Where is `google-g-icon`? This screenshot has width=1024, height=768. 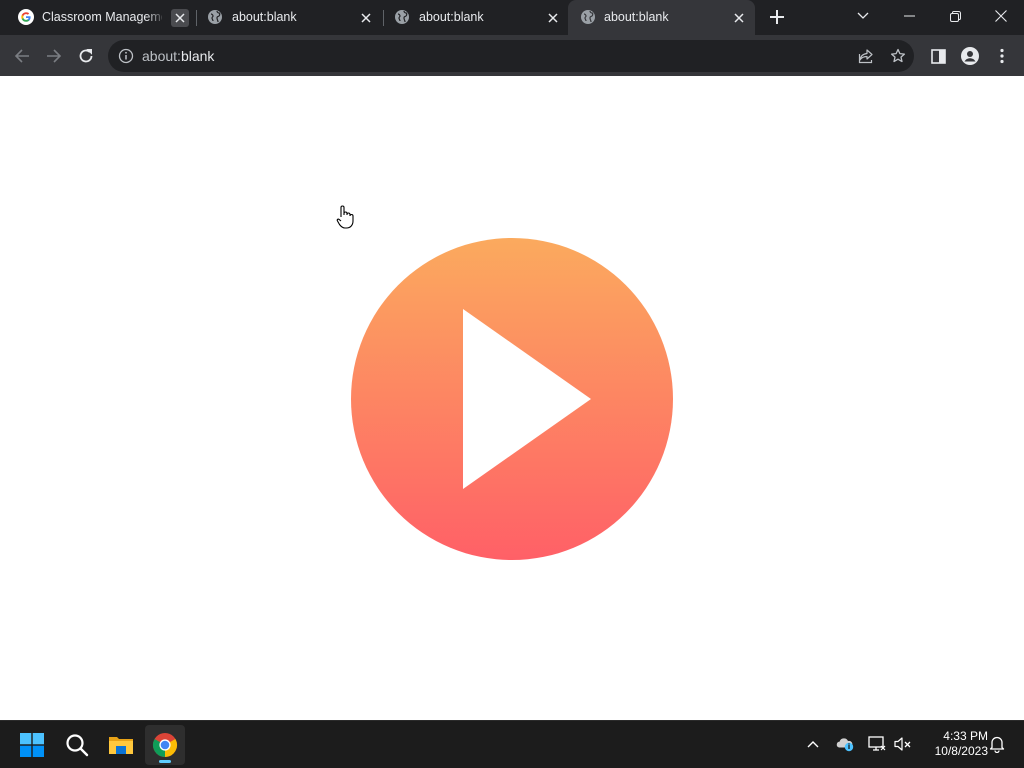
google-g-icon is located at coordinates (26, 17).